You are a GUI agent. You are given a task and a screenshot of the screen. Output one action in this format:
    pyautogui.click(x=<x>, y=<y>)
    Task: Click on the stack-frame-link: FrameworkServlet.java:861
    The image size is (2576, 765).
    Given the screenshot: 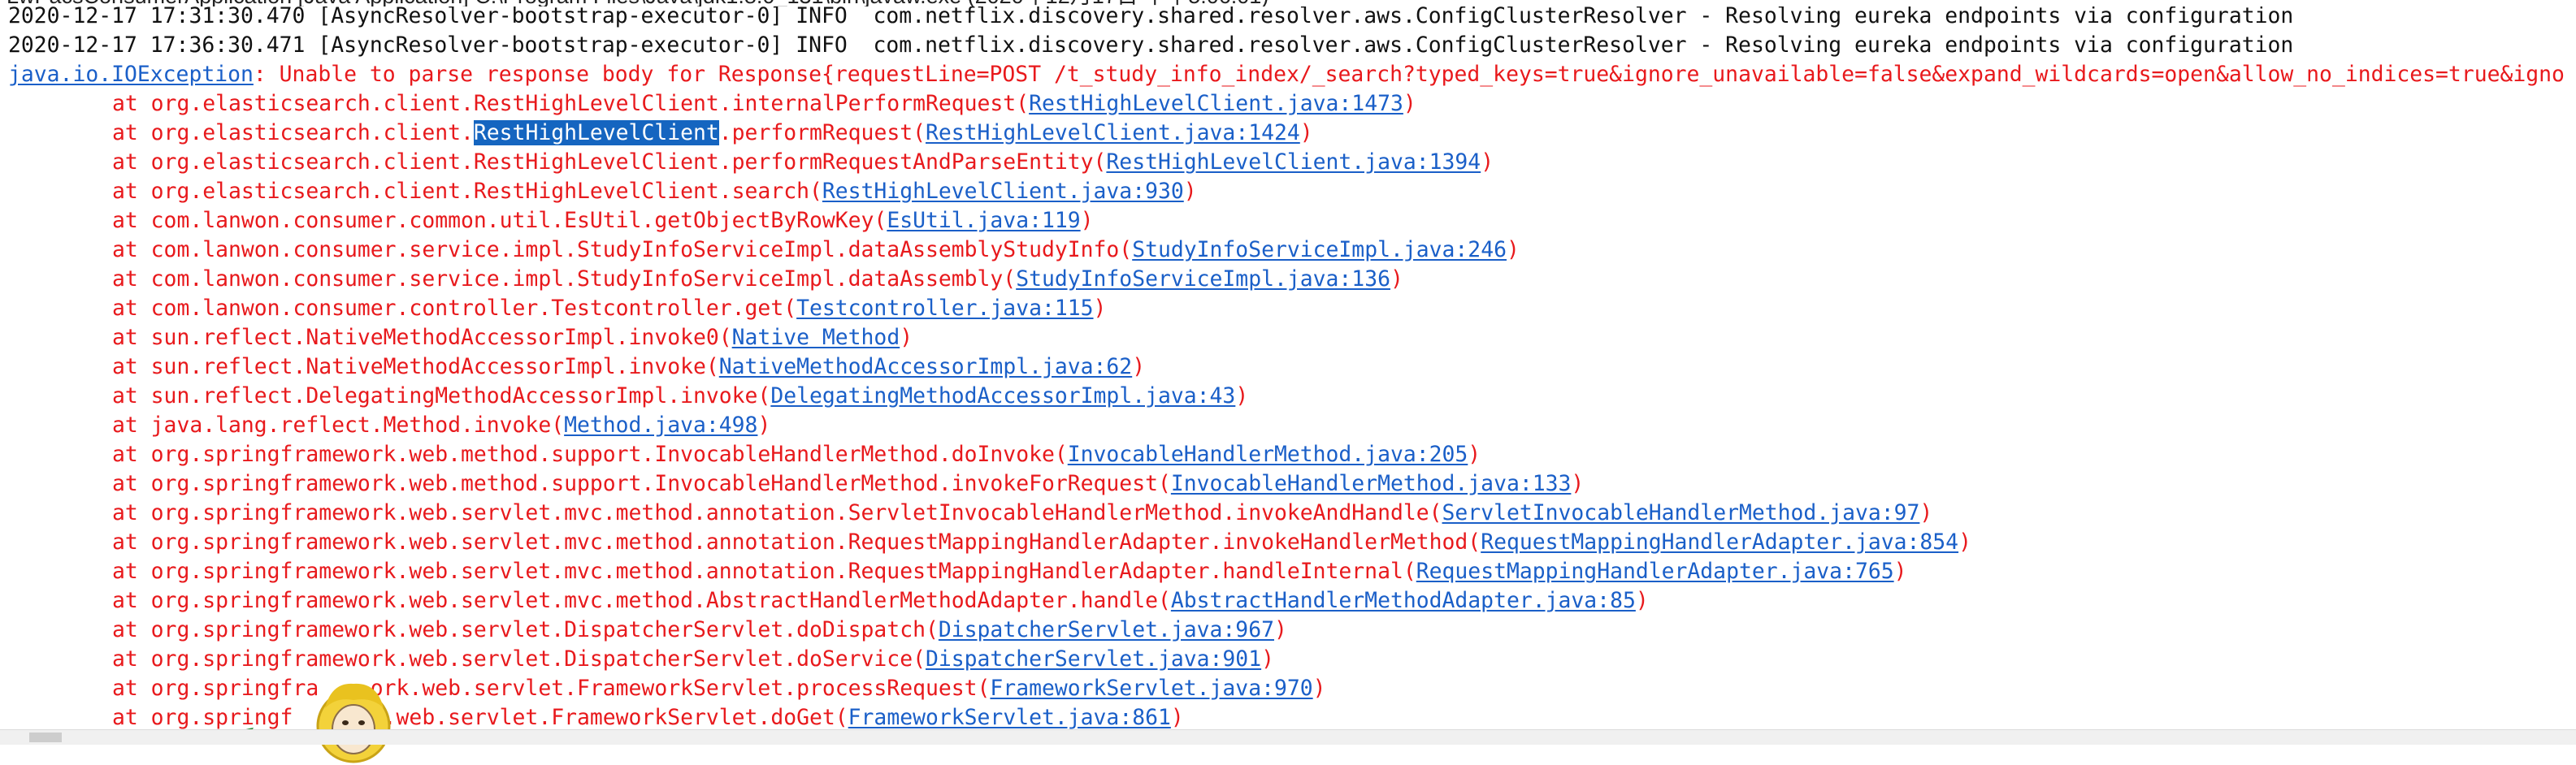 What is the action you would take?
    pyautogui.click(x=1009, y=717)
    